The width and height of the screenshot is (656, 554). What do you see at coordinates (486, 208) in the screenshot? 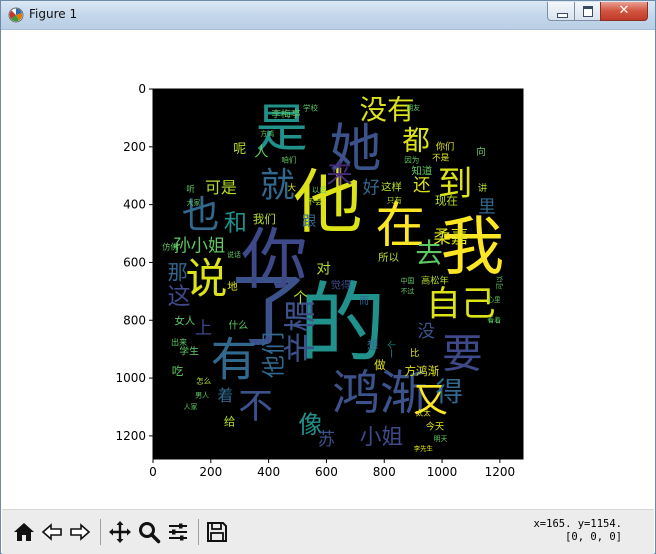
I see `word: 里` at bounding box center [486, 208].